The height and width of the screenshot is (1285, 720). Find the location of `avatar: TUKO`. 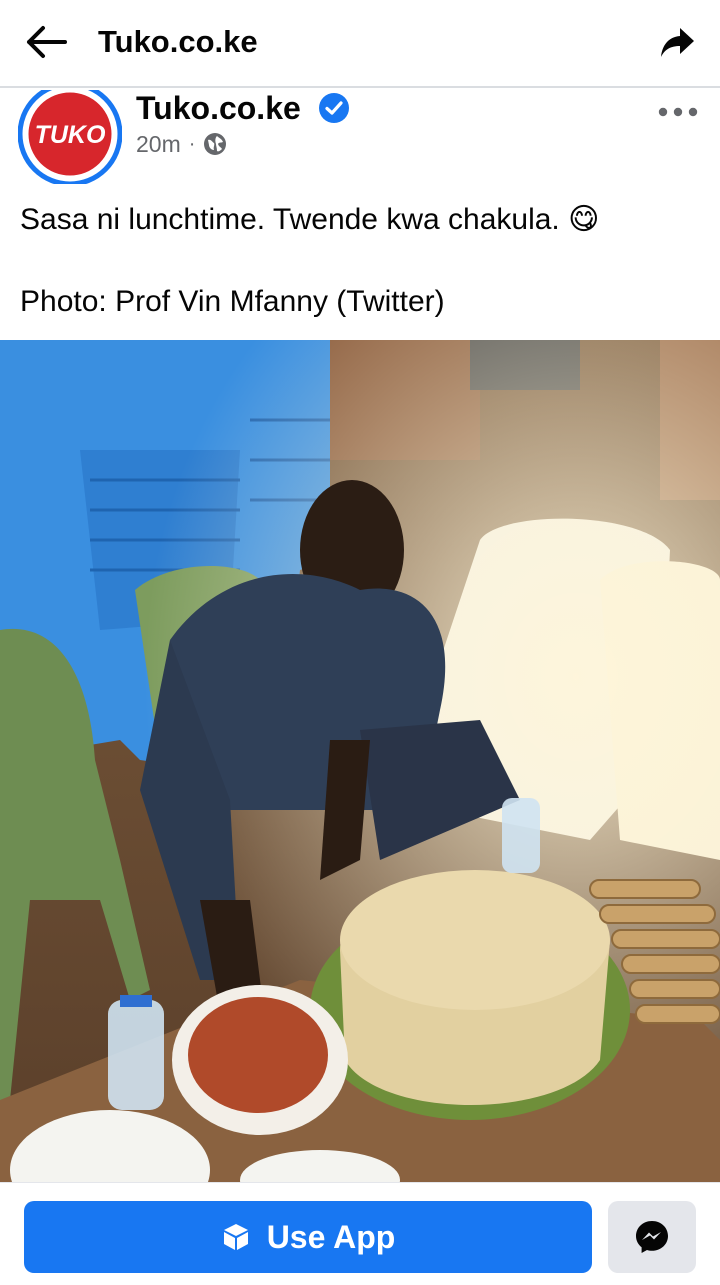

avatar: TUKO is located at coordinates (70, 134).